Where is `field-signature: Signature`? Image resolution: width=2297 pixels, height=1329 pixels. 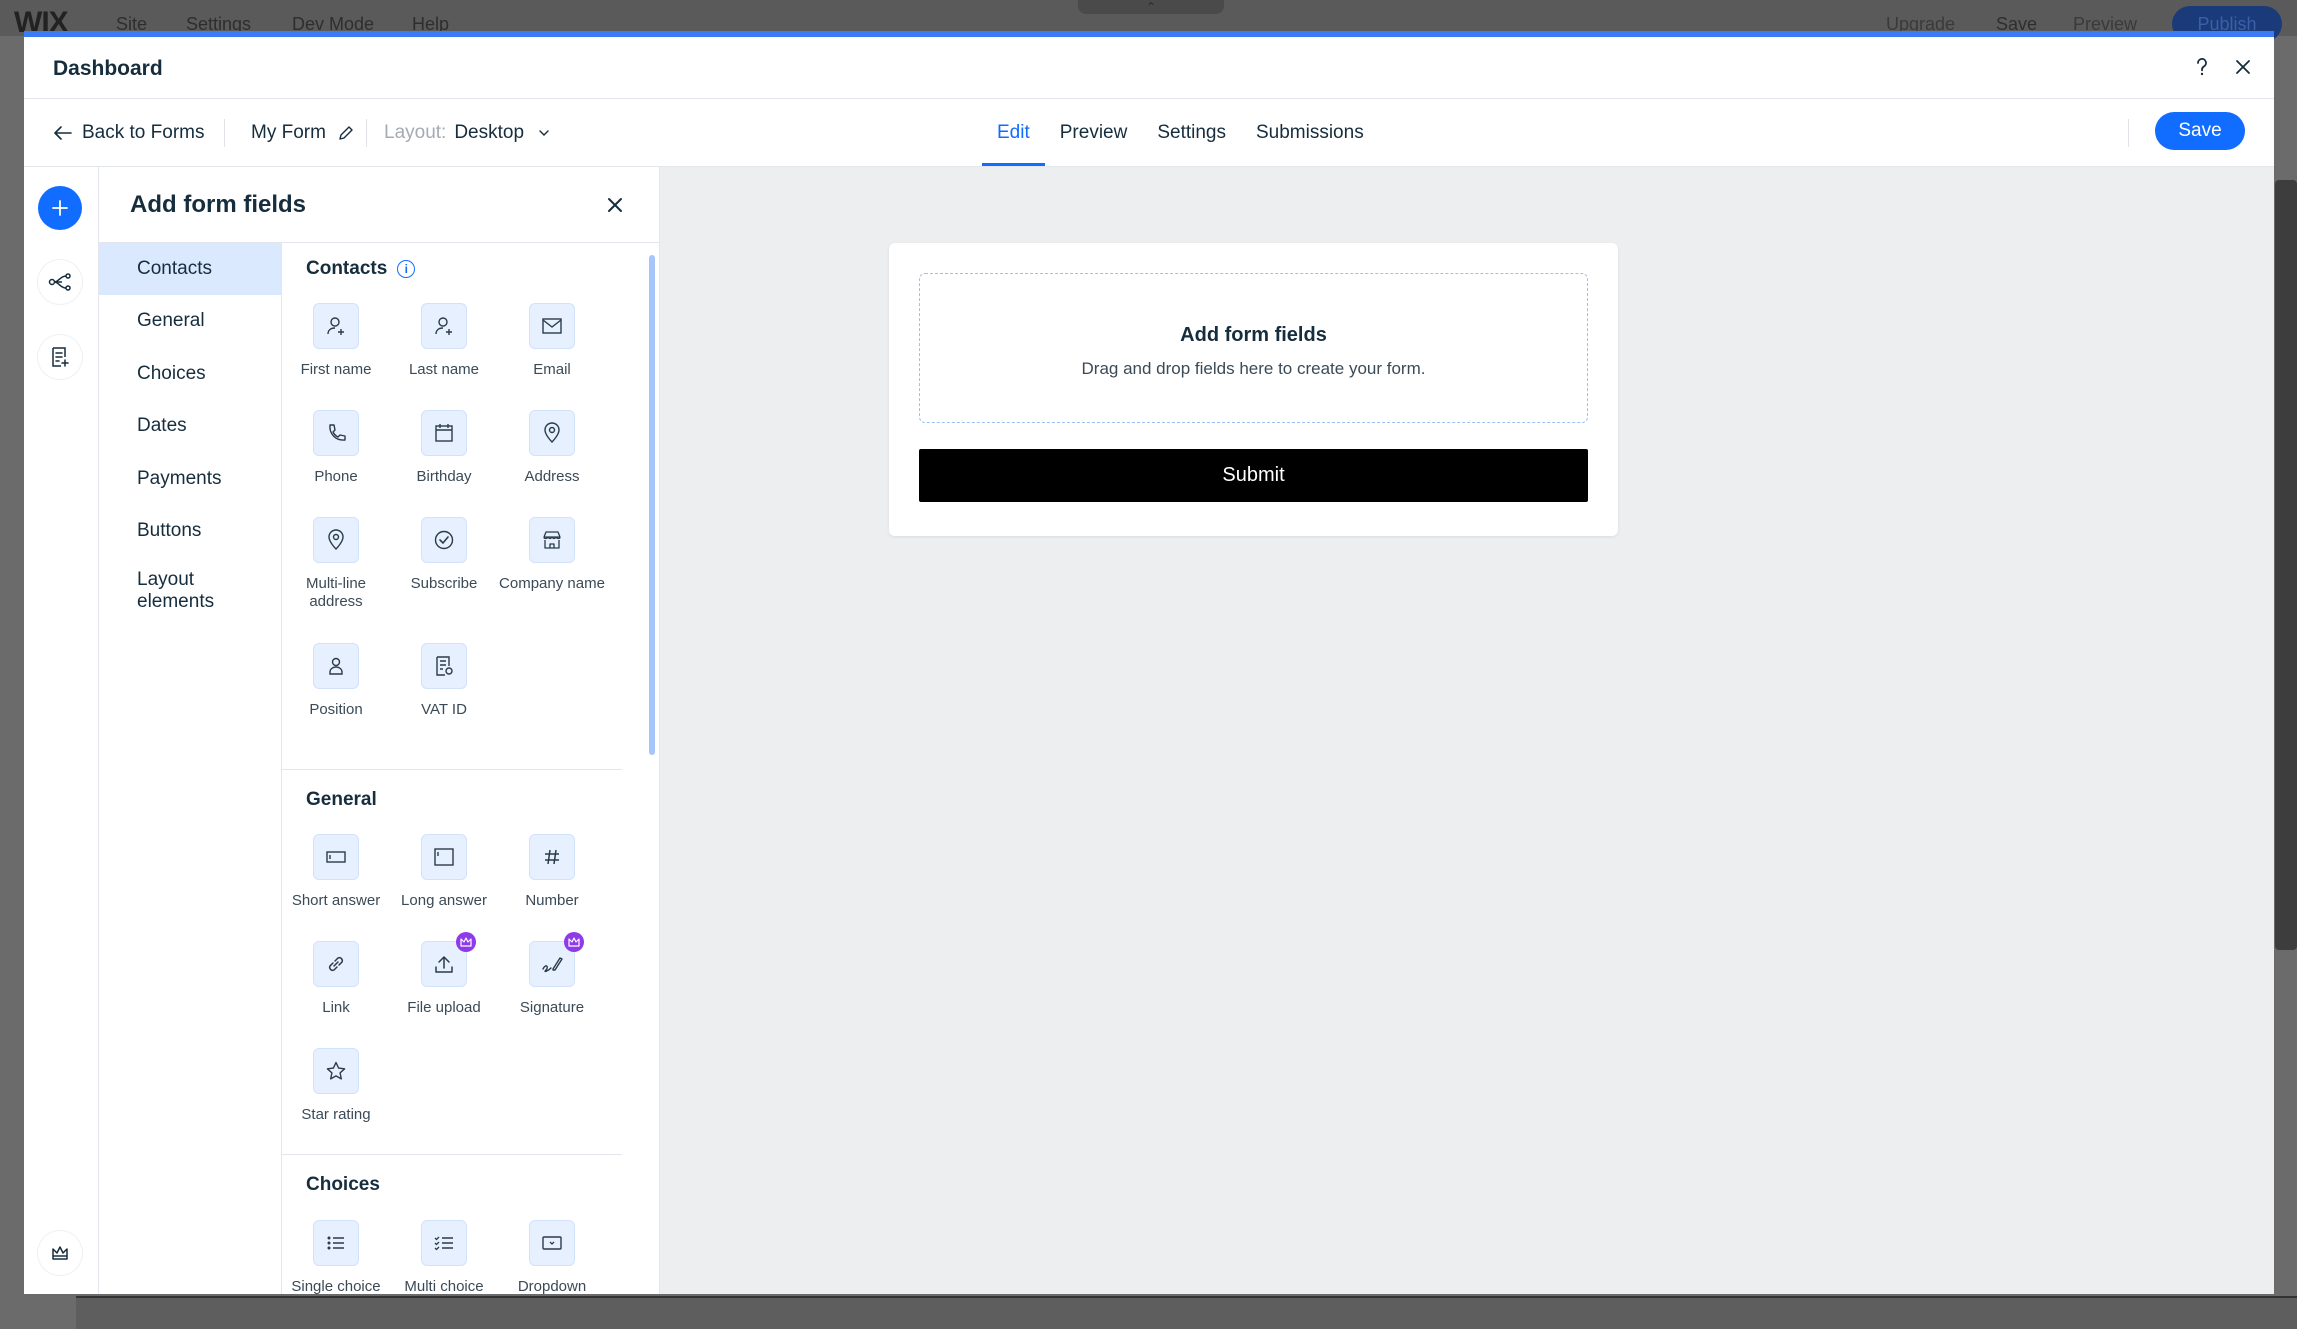
field-signature: Signature is located at coordinates (552, 974).